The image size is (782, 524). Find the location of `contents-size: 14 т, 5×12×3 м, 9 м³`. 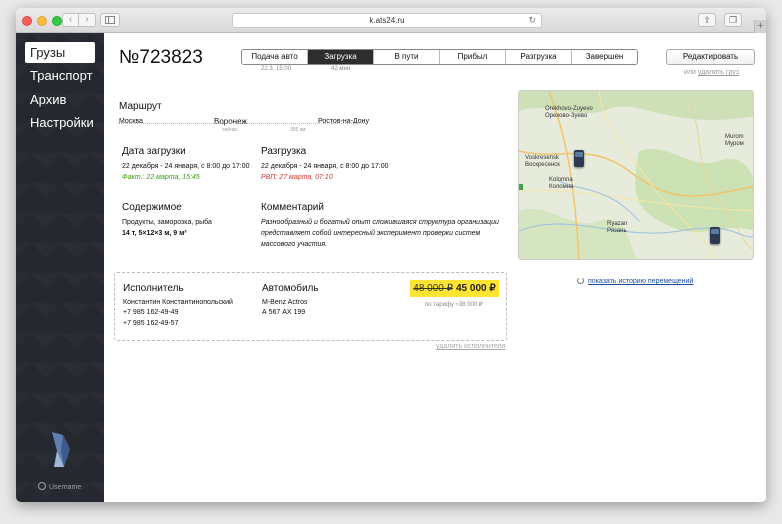

contents-size: 14 т, 5×12×3 м, 9 м³ is located at coordinates (154, 233).